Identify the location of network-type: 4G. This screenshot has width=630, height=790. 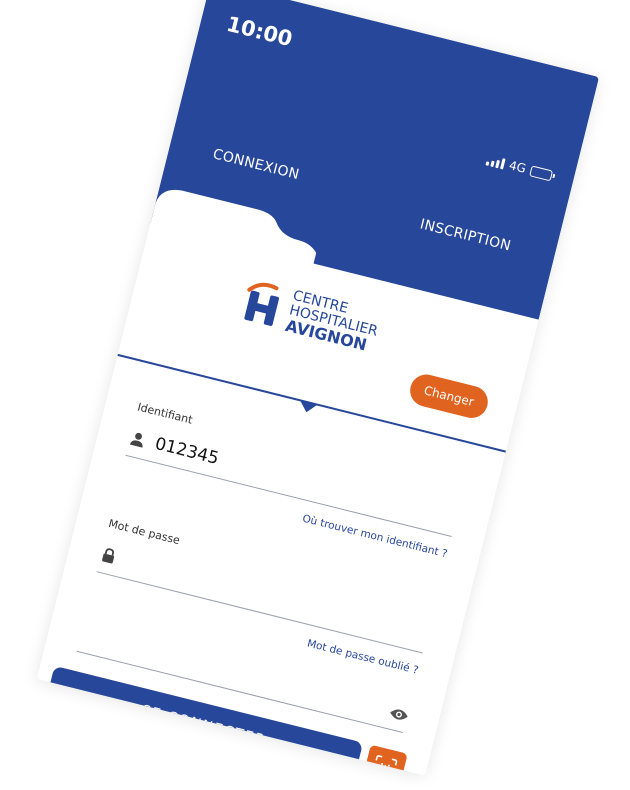
(517, 167).